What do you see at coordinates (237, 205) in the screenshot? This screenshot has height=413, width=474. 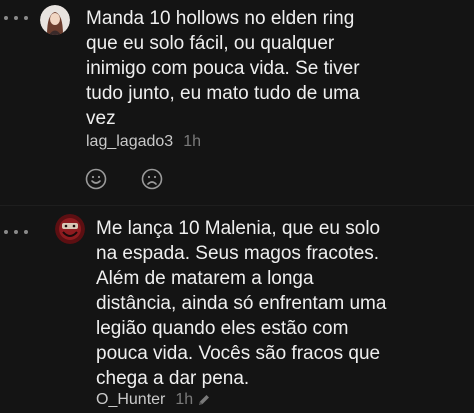 I see `divider` at bounding box center [237, 205].